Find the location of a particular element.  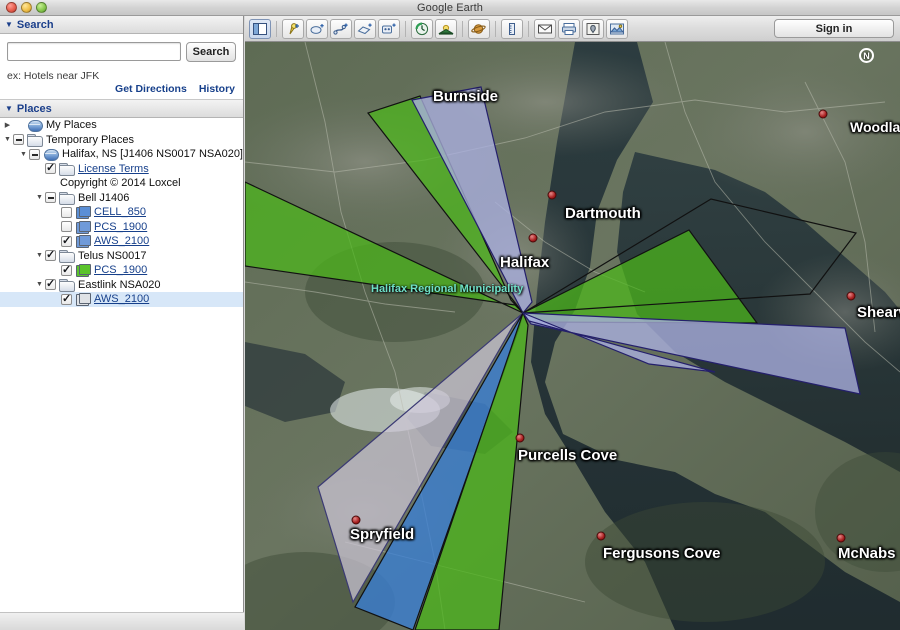

tree-item: CELL_850 is located at coordinates (121, 212).